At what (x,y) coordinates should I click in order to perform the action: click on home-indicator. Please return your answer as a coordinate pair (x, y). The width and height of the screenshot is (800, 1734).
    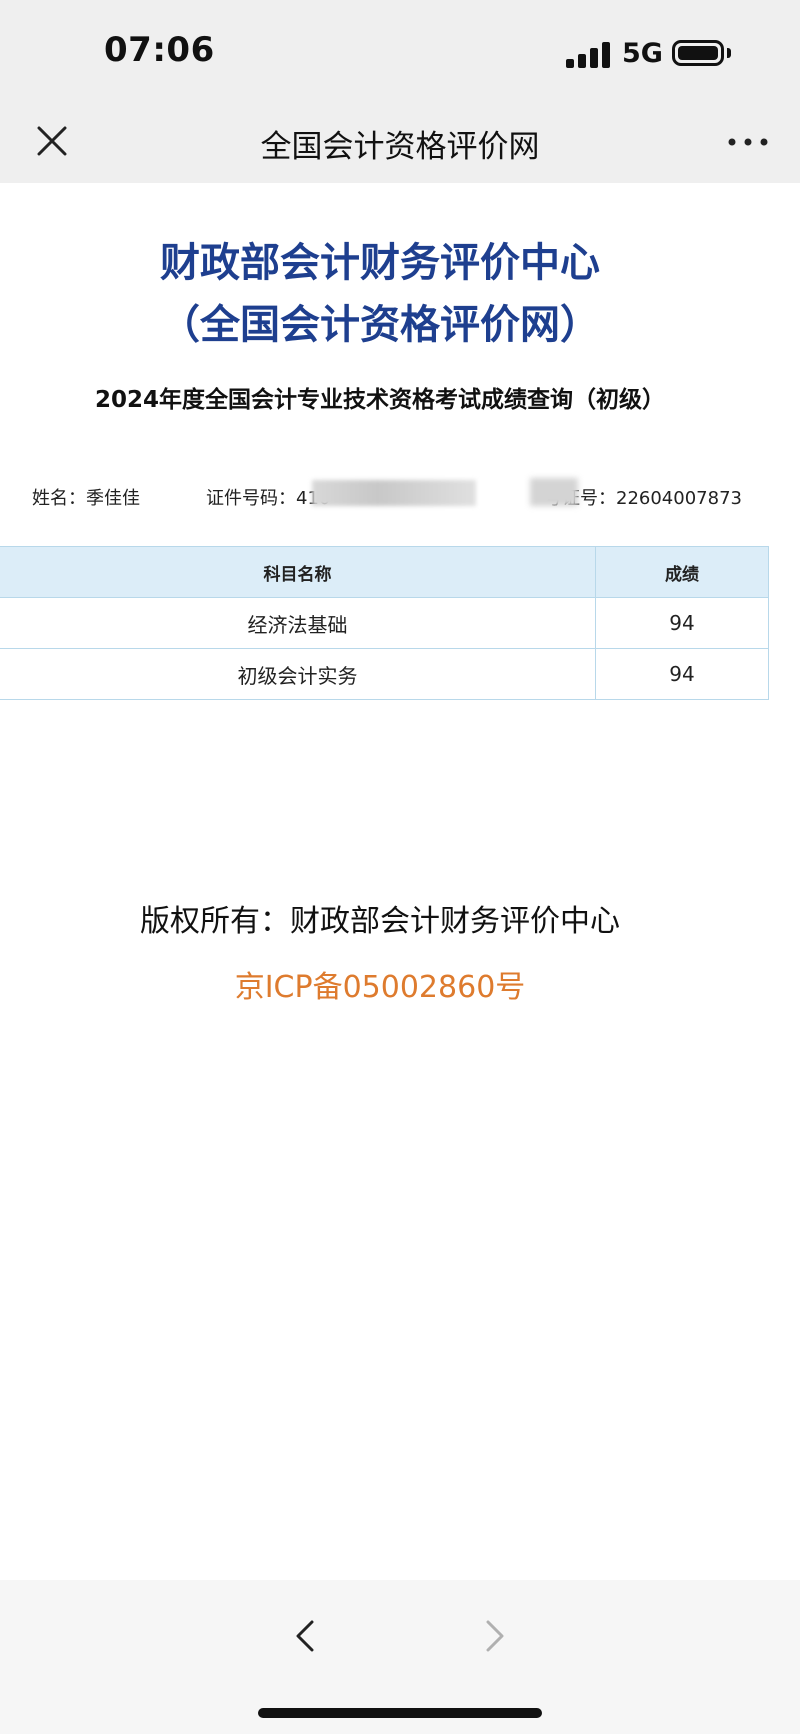
    Looking at the image, I should click on (400, 1713).